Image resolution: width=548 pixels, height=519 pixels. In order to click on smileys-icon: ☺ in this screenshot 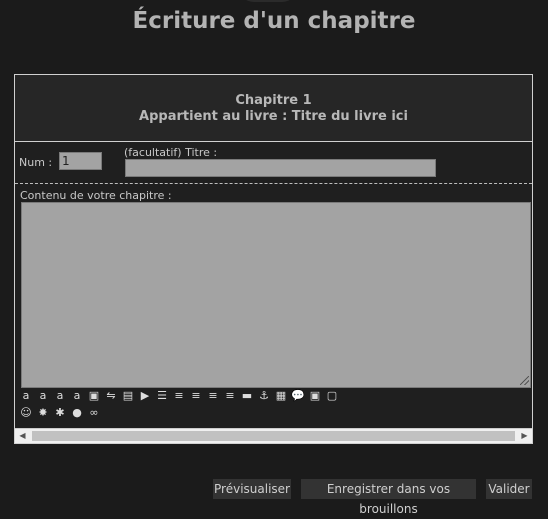, I will do `click(26, 413)`.